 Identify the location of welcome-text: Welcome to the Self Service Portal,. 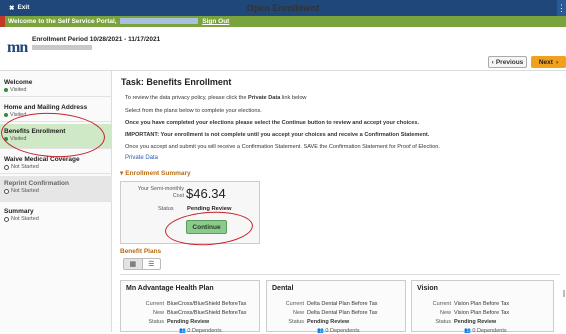
(62, 21).